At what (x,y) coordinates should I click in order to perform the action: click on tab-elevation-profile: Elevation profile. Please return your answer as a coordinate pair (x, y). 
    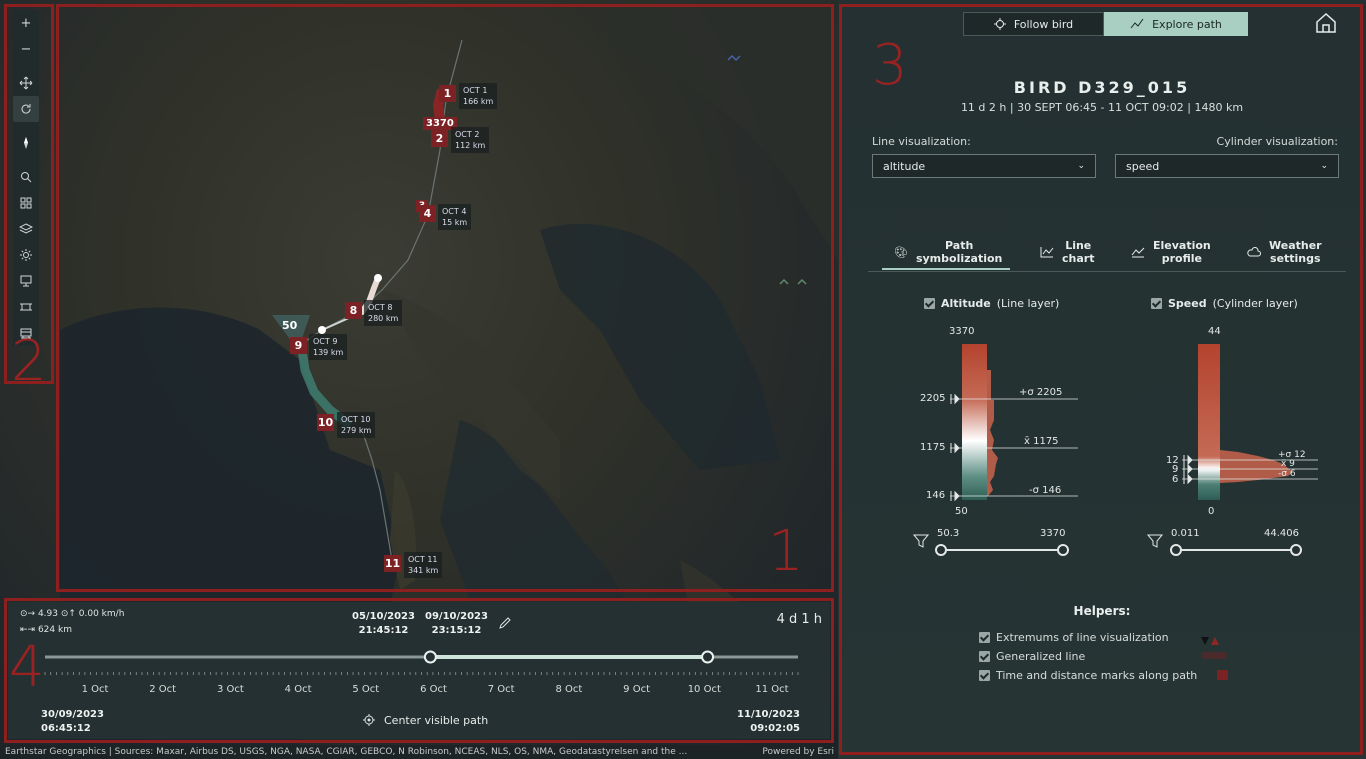
    Looking at the image, I should click on (1171, 252).